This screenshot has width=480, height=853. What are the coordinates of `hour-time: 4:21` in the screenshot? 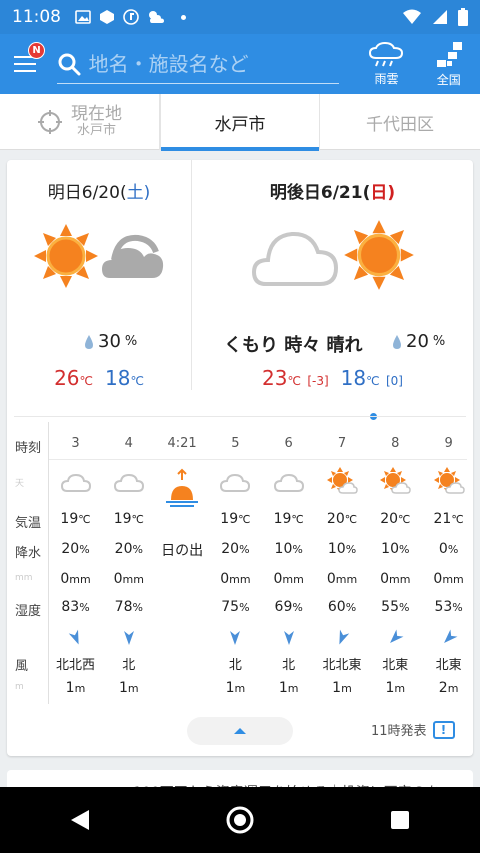 It's located at (182, 443).